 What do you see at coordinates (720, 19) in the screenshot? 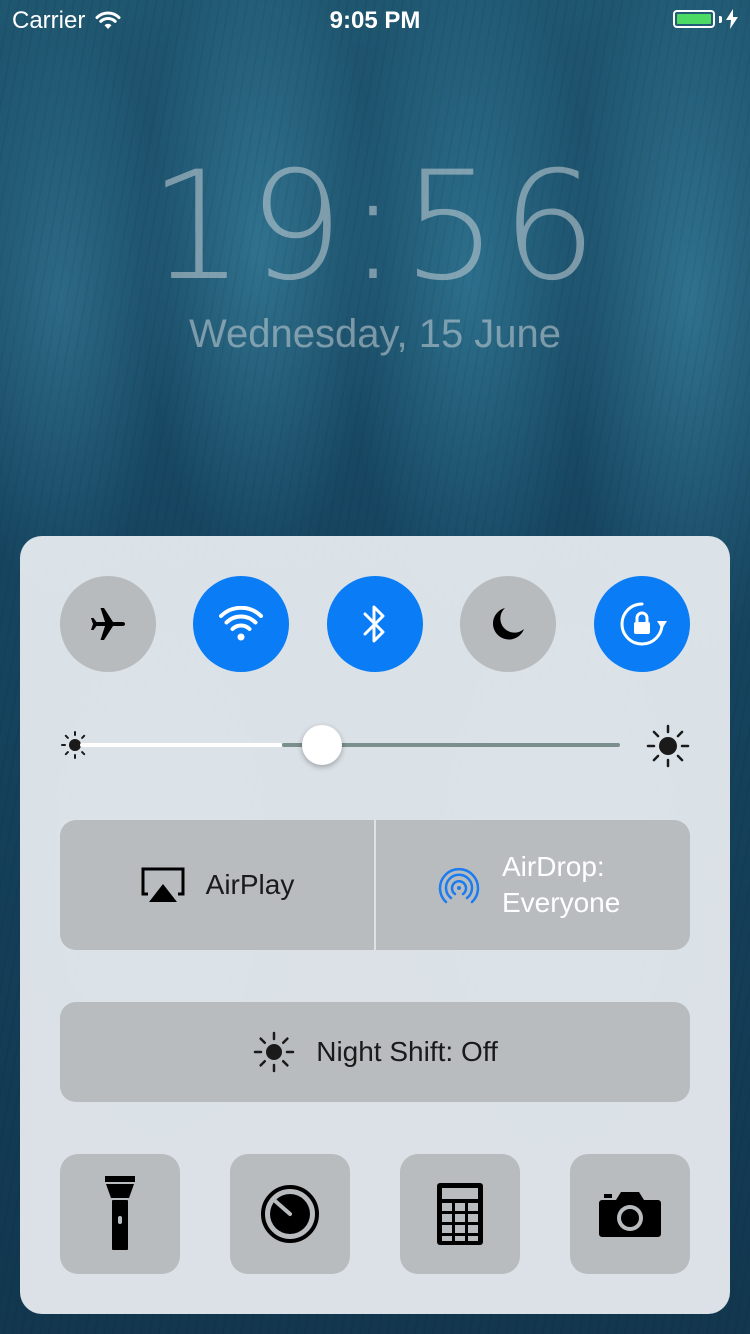
I see `battery-tip` at bounding box center [720, 19].